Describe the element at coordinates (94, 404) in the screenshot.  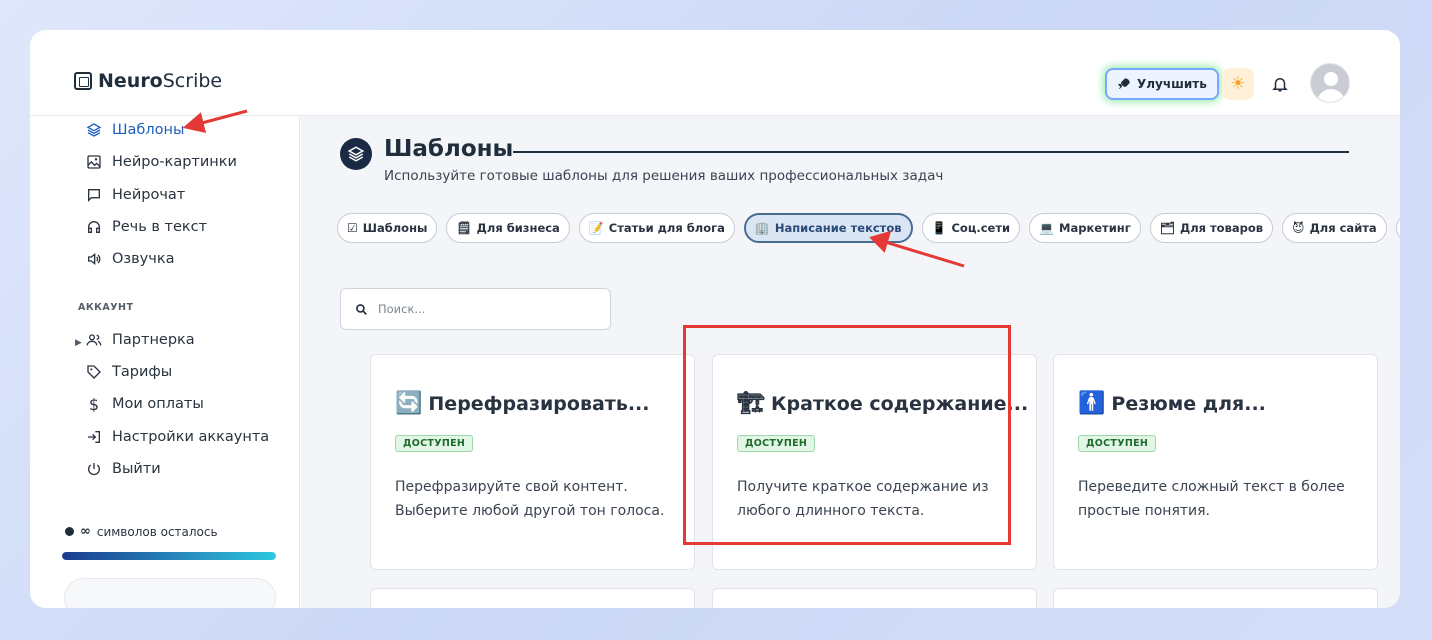
I see `dollar-icon: $` at that location.